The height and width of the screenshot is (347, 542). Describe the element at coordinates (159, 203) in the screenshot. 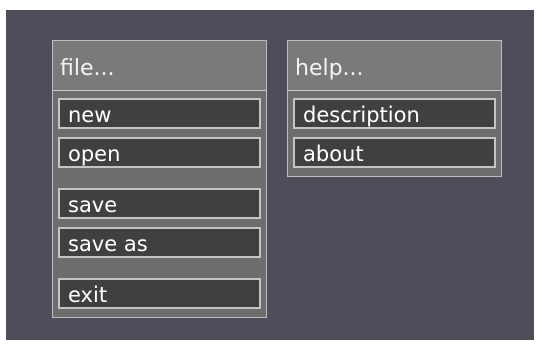

I see `save-button: save` at that location.